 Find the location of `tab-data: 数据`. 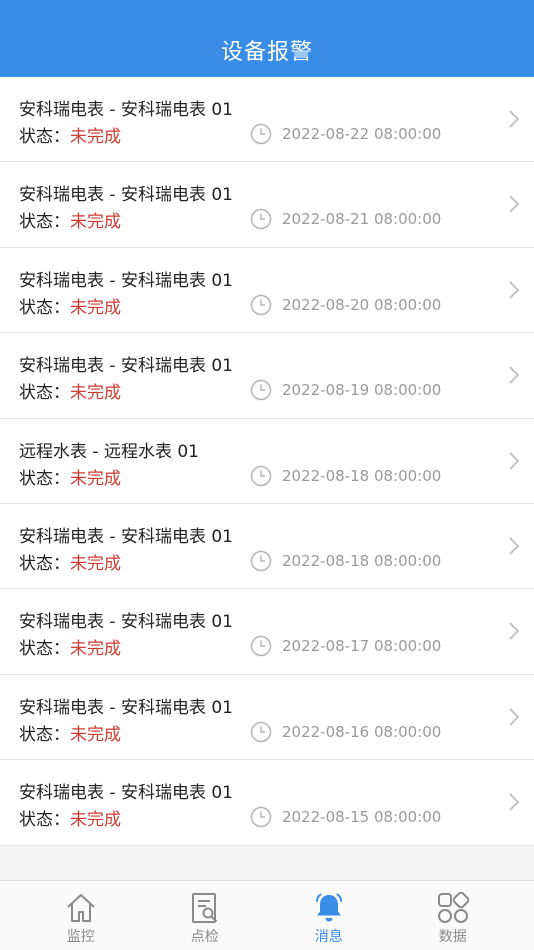

tab-data: 数据 is located at coordinates (453, 915).